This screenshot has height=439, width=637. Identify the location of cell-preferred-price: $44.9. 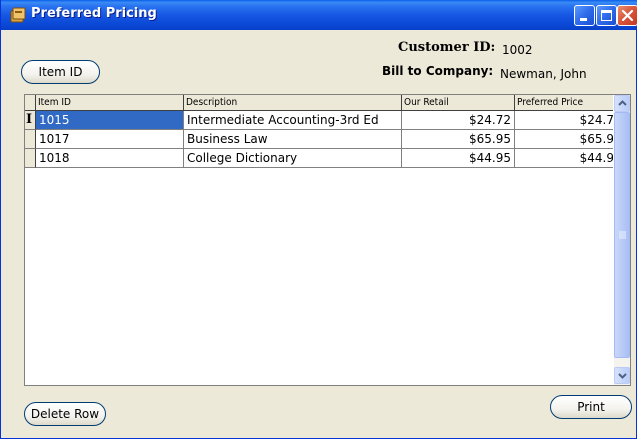
(565, 158).